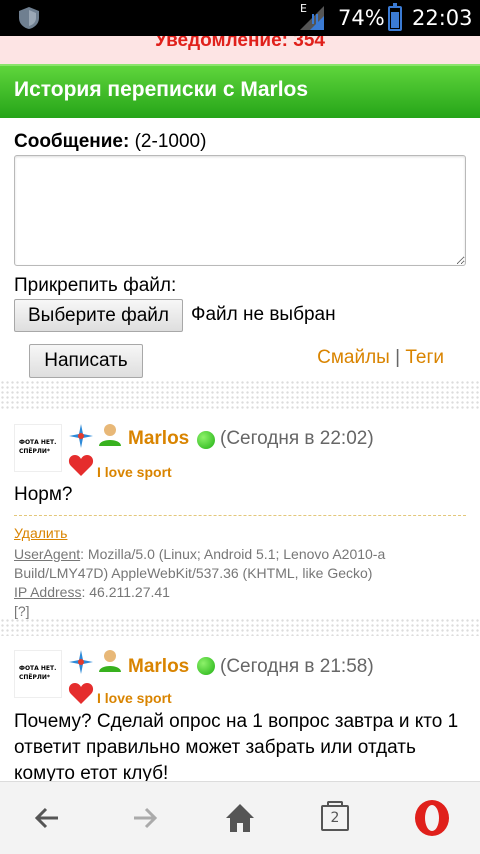  I want to click on message-length-hint: (2-1000), so click(170, 141).